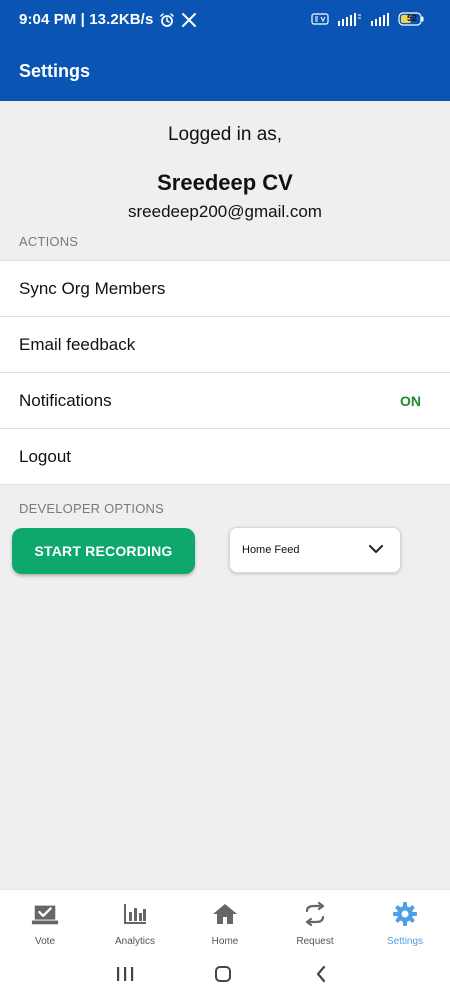 The height and width of the screenshot is (1000, 450). What do you see at coordinates (225, 345) in the screenshot?
I see `email-feedback-row: Email feedback` at bounding box center [225, 345].